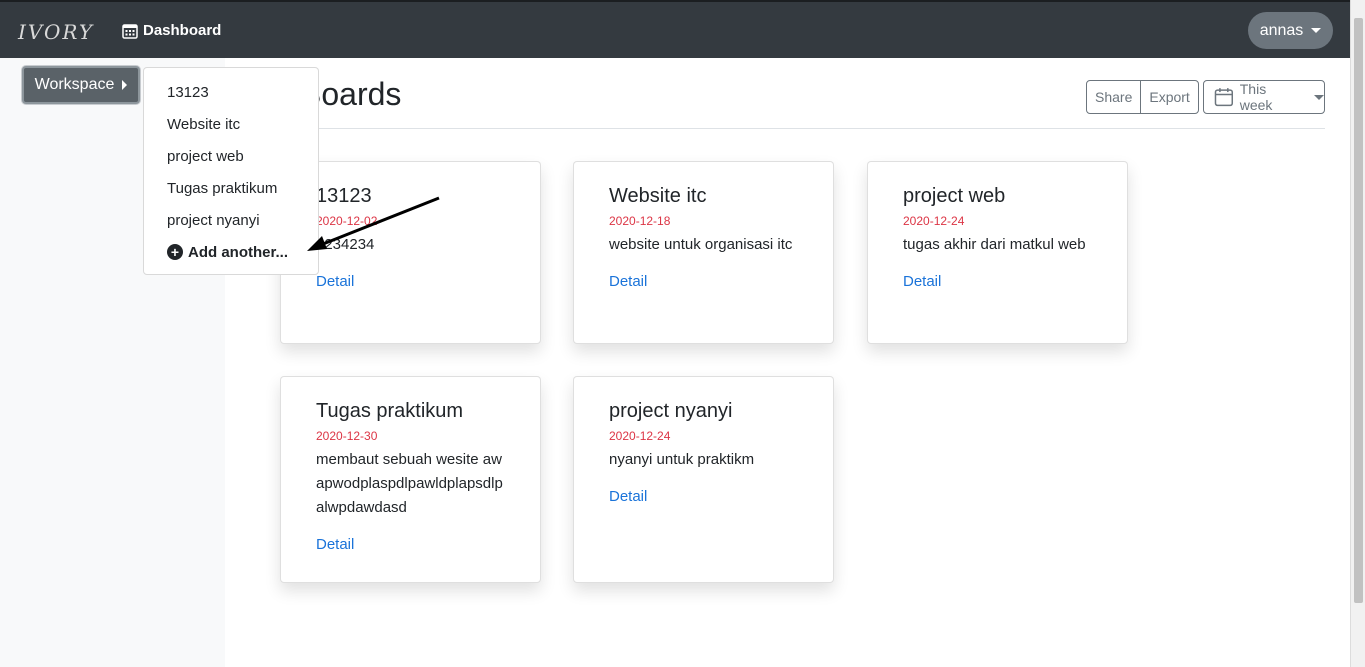 Image resolution: width=1365 pixels, height=667 pixels. Describe the element at coordinates (701, 244) in the screenshot. I see `board-description: website untuk organisasi itc` at that location.